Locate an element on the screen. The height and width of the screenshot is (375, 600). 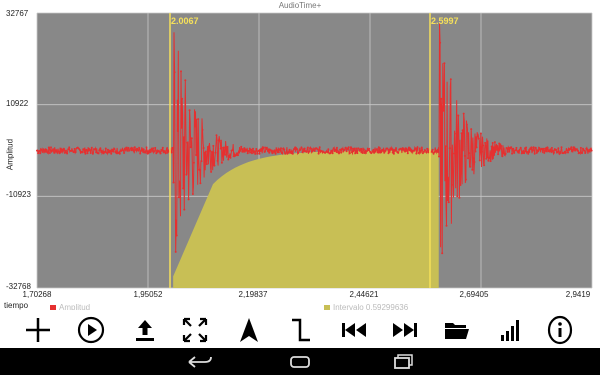
add-button is located at coordinates (38, 330).